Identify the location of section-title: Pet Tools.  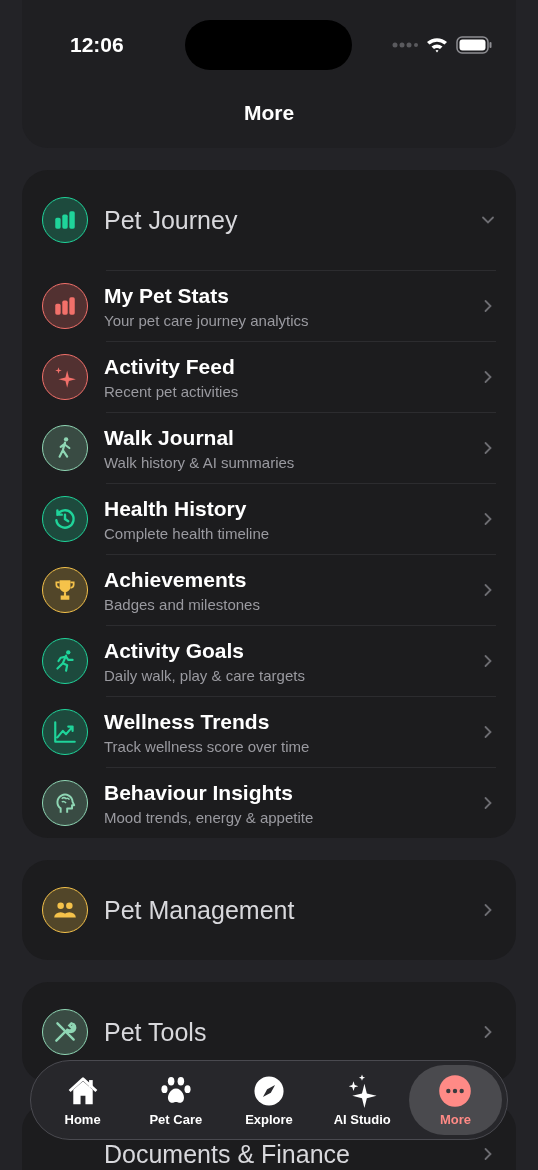
(284, 1032).